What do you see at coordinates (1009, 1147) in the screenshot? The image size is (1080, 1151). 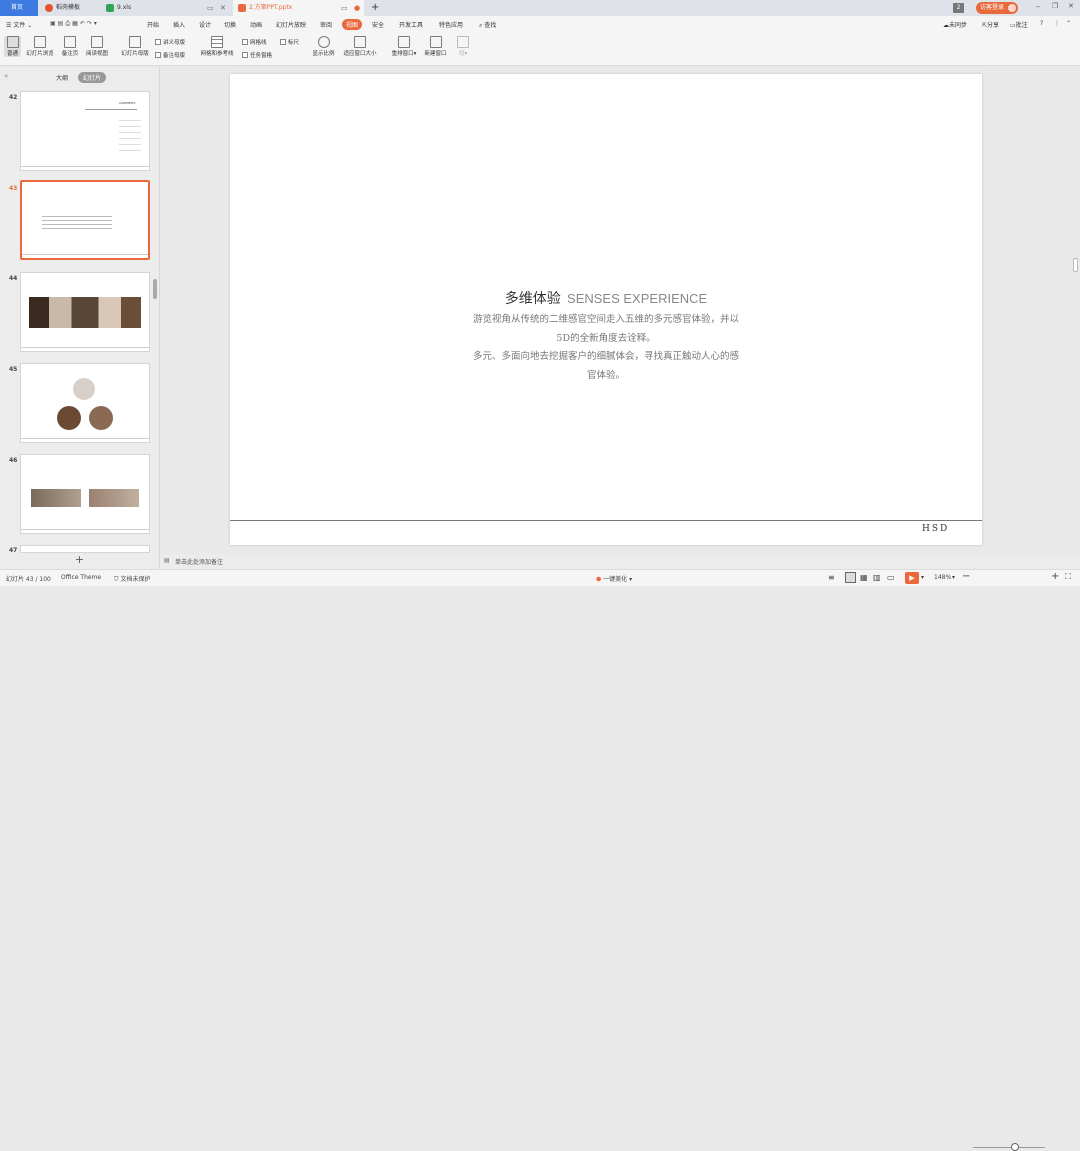 I see `zoom-slider-track` at bounding box center [1009, 1147].